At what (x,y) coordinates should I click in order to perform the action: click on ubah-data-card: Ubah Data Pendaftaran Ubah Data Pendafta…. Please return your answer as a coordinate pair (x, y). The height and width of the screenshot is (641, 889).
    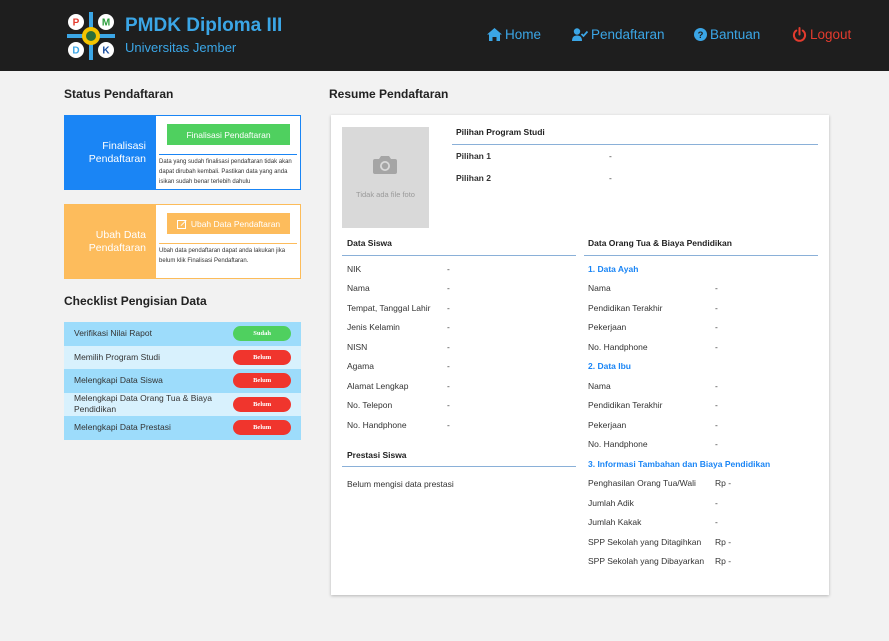
    Looking at the image, I should click on (182, 241).